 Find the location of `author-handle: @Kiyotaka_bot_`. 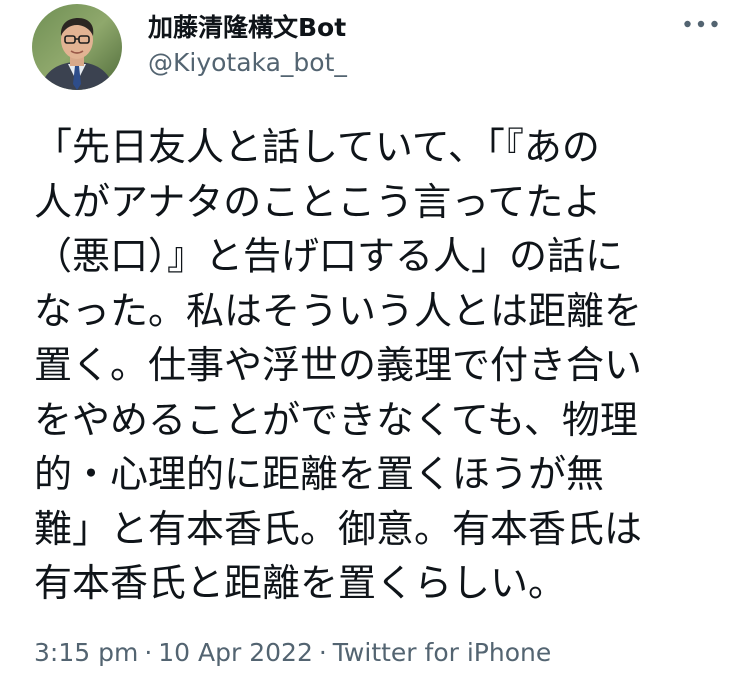

author-handle: @Kiyotaka_bot_ is located at coordinates (247, 62).